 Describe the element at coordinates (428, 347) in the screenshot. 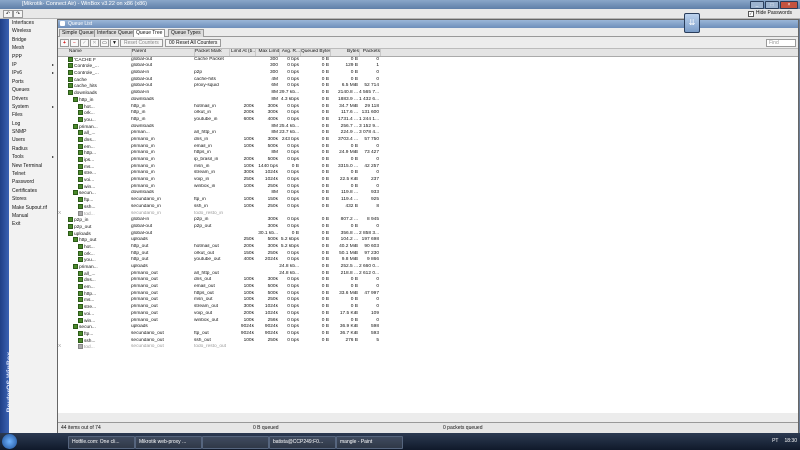

I see `table-row: Xtod... secundario_out todo_resto_out` at that location.